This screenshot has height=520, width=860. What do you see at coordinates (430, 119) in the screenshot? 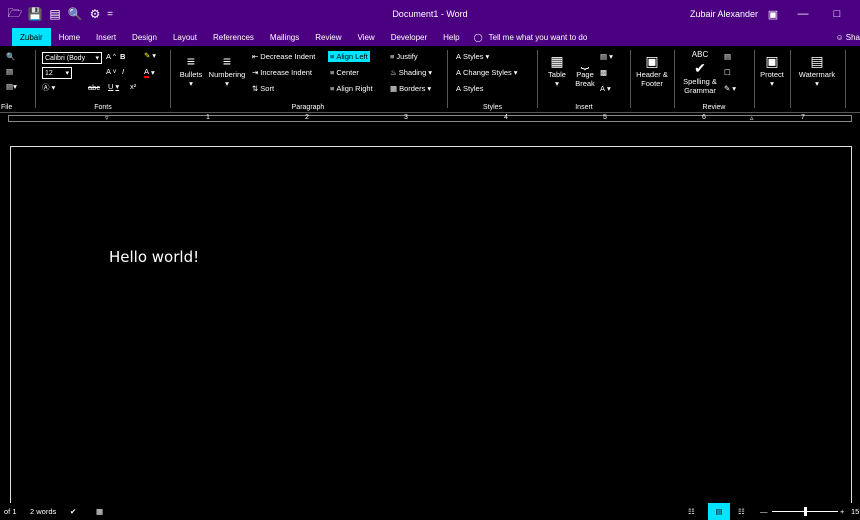
I see `horizontal-ruler: ▿ ▵ 1 2 3 4 5 6 7` at bounding box center [430, 119].